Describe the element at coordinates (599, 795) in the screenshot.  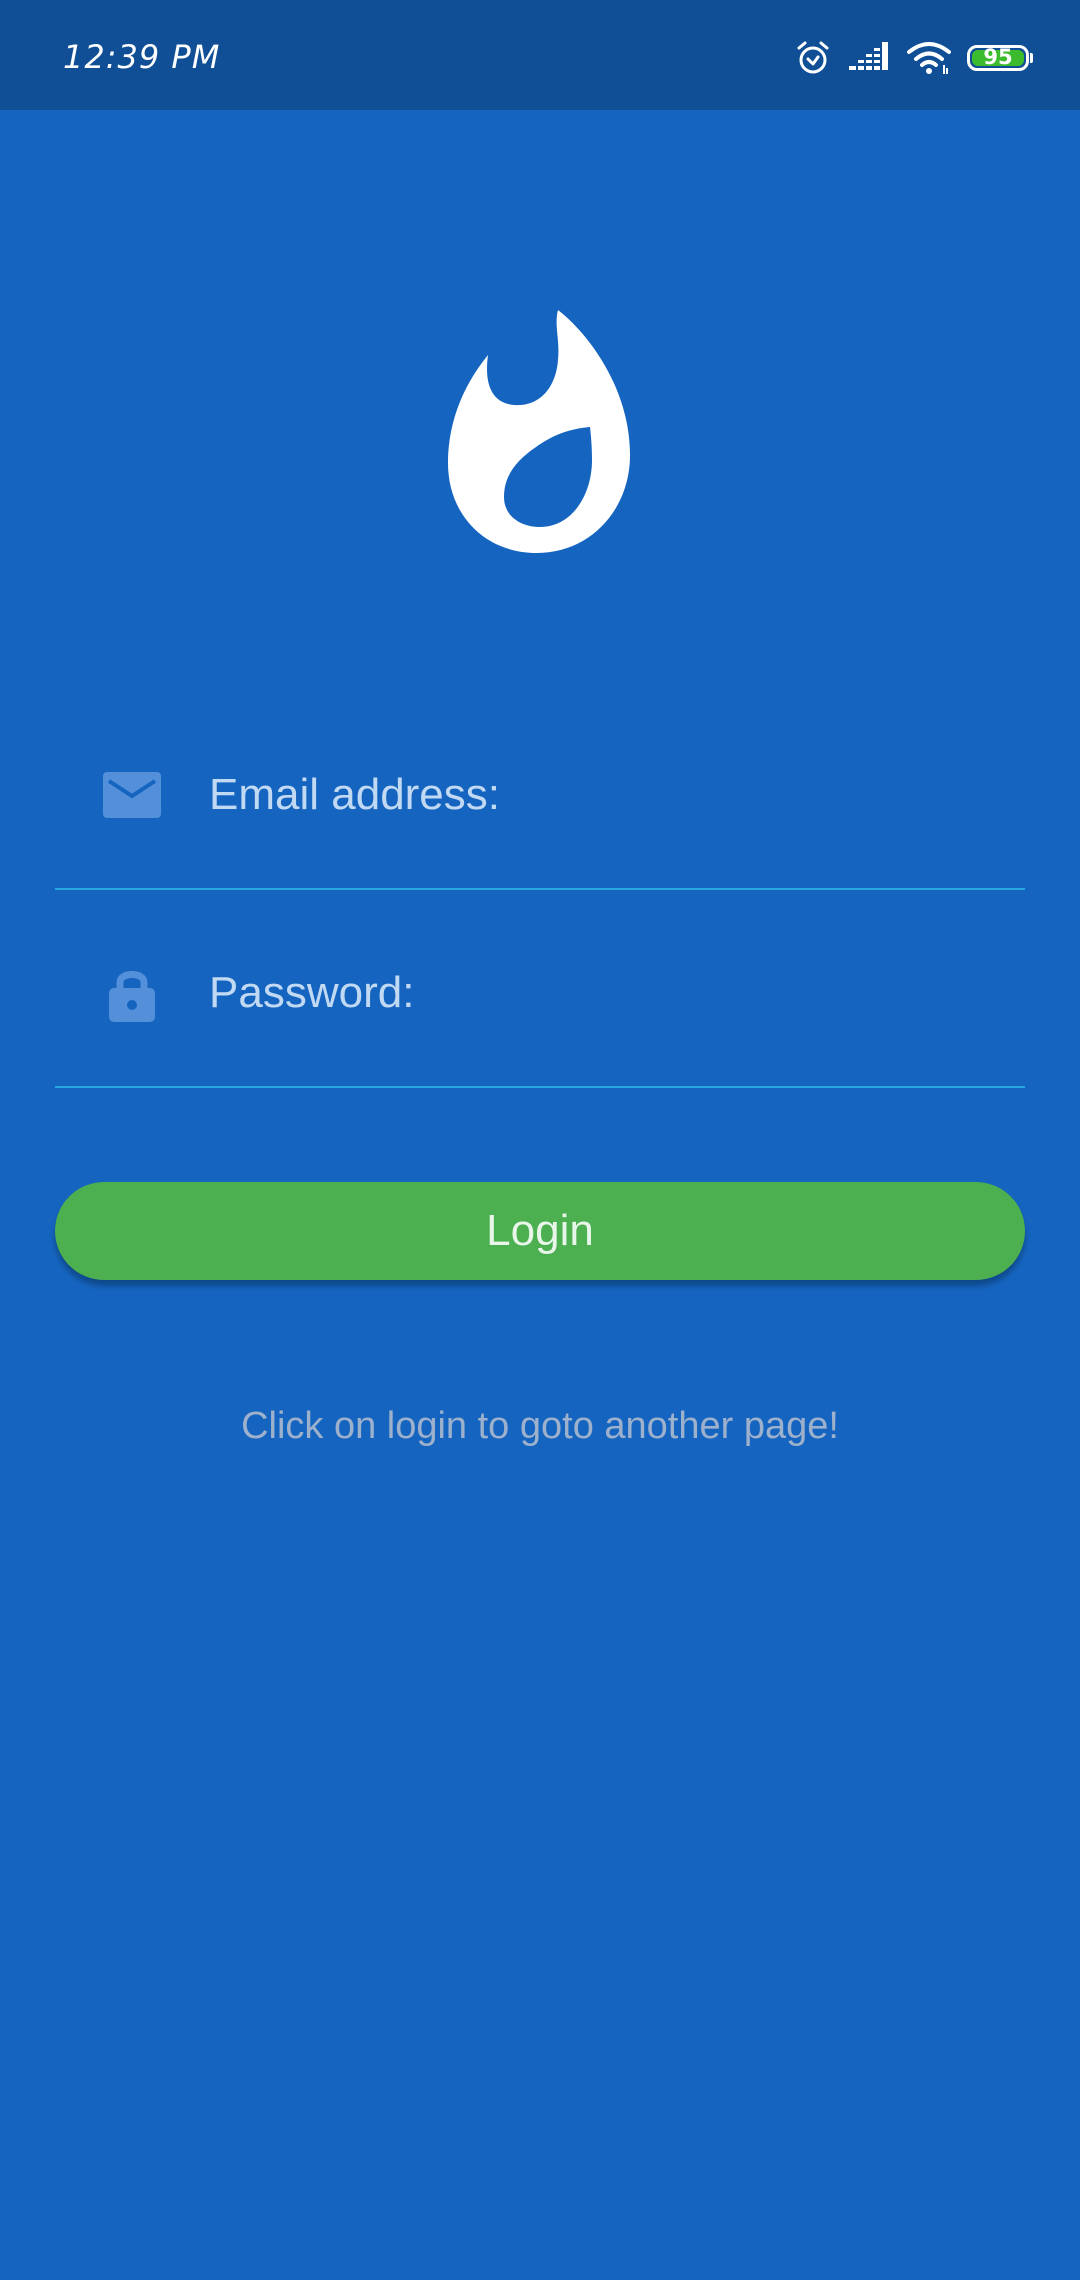
I see `email-input` at that location.